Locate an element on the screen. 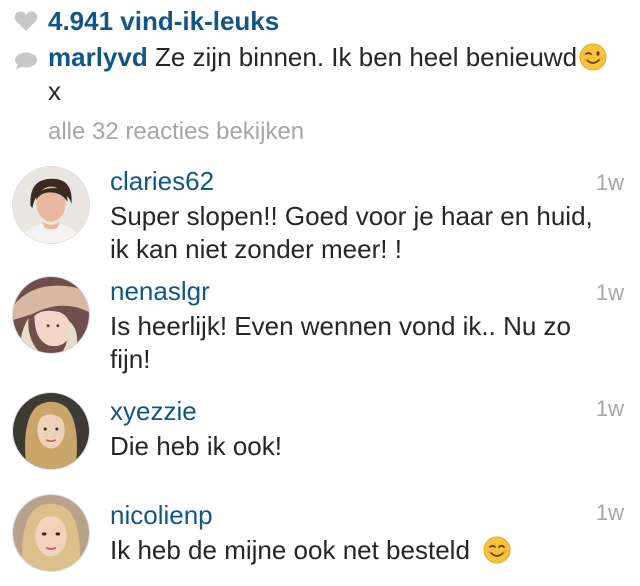 The width and height of the screenshot is (640, 586). comment-text: Ik heb de mijne ook net besteld is located at coordinates (355, 550).